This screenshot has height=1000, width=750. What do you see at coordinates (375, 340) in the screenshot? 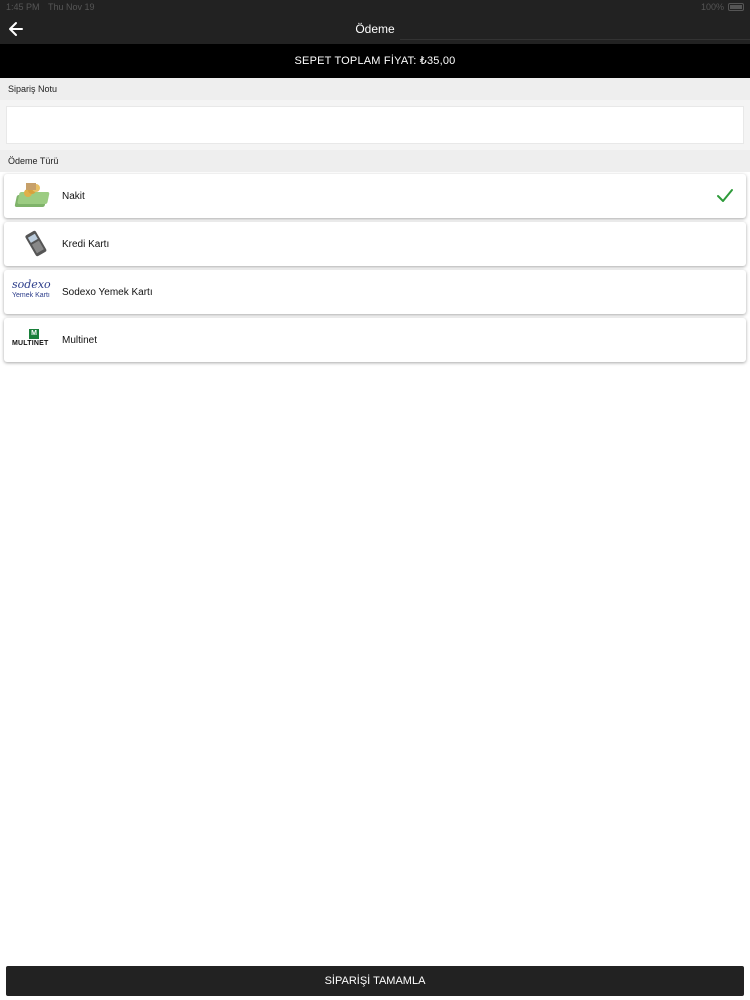
I see `payment-option-multinet: M MULTINET Multinet` at bounding box center [375, 340].